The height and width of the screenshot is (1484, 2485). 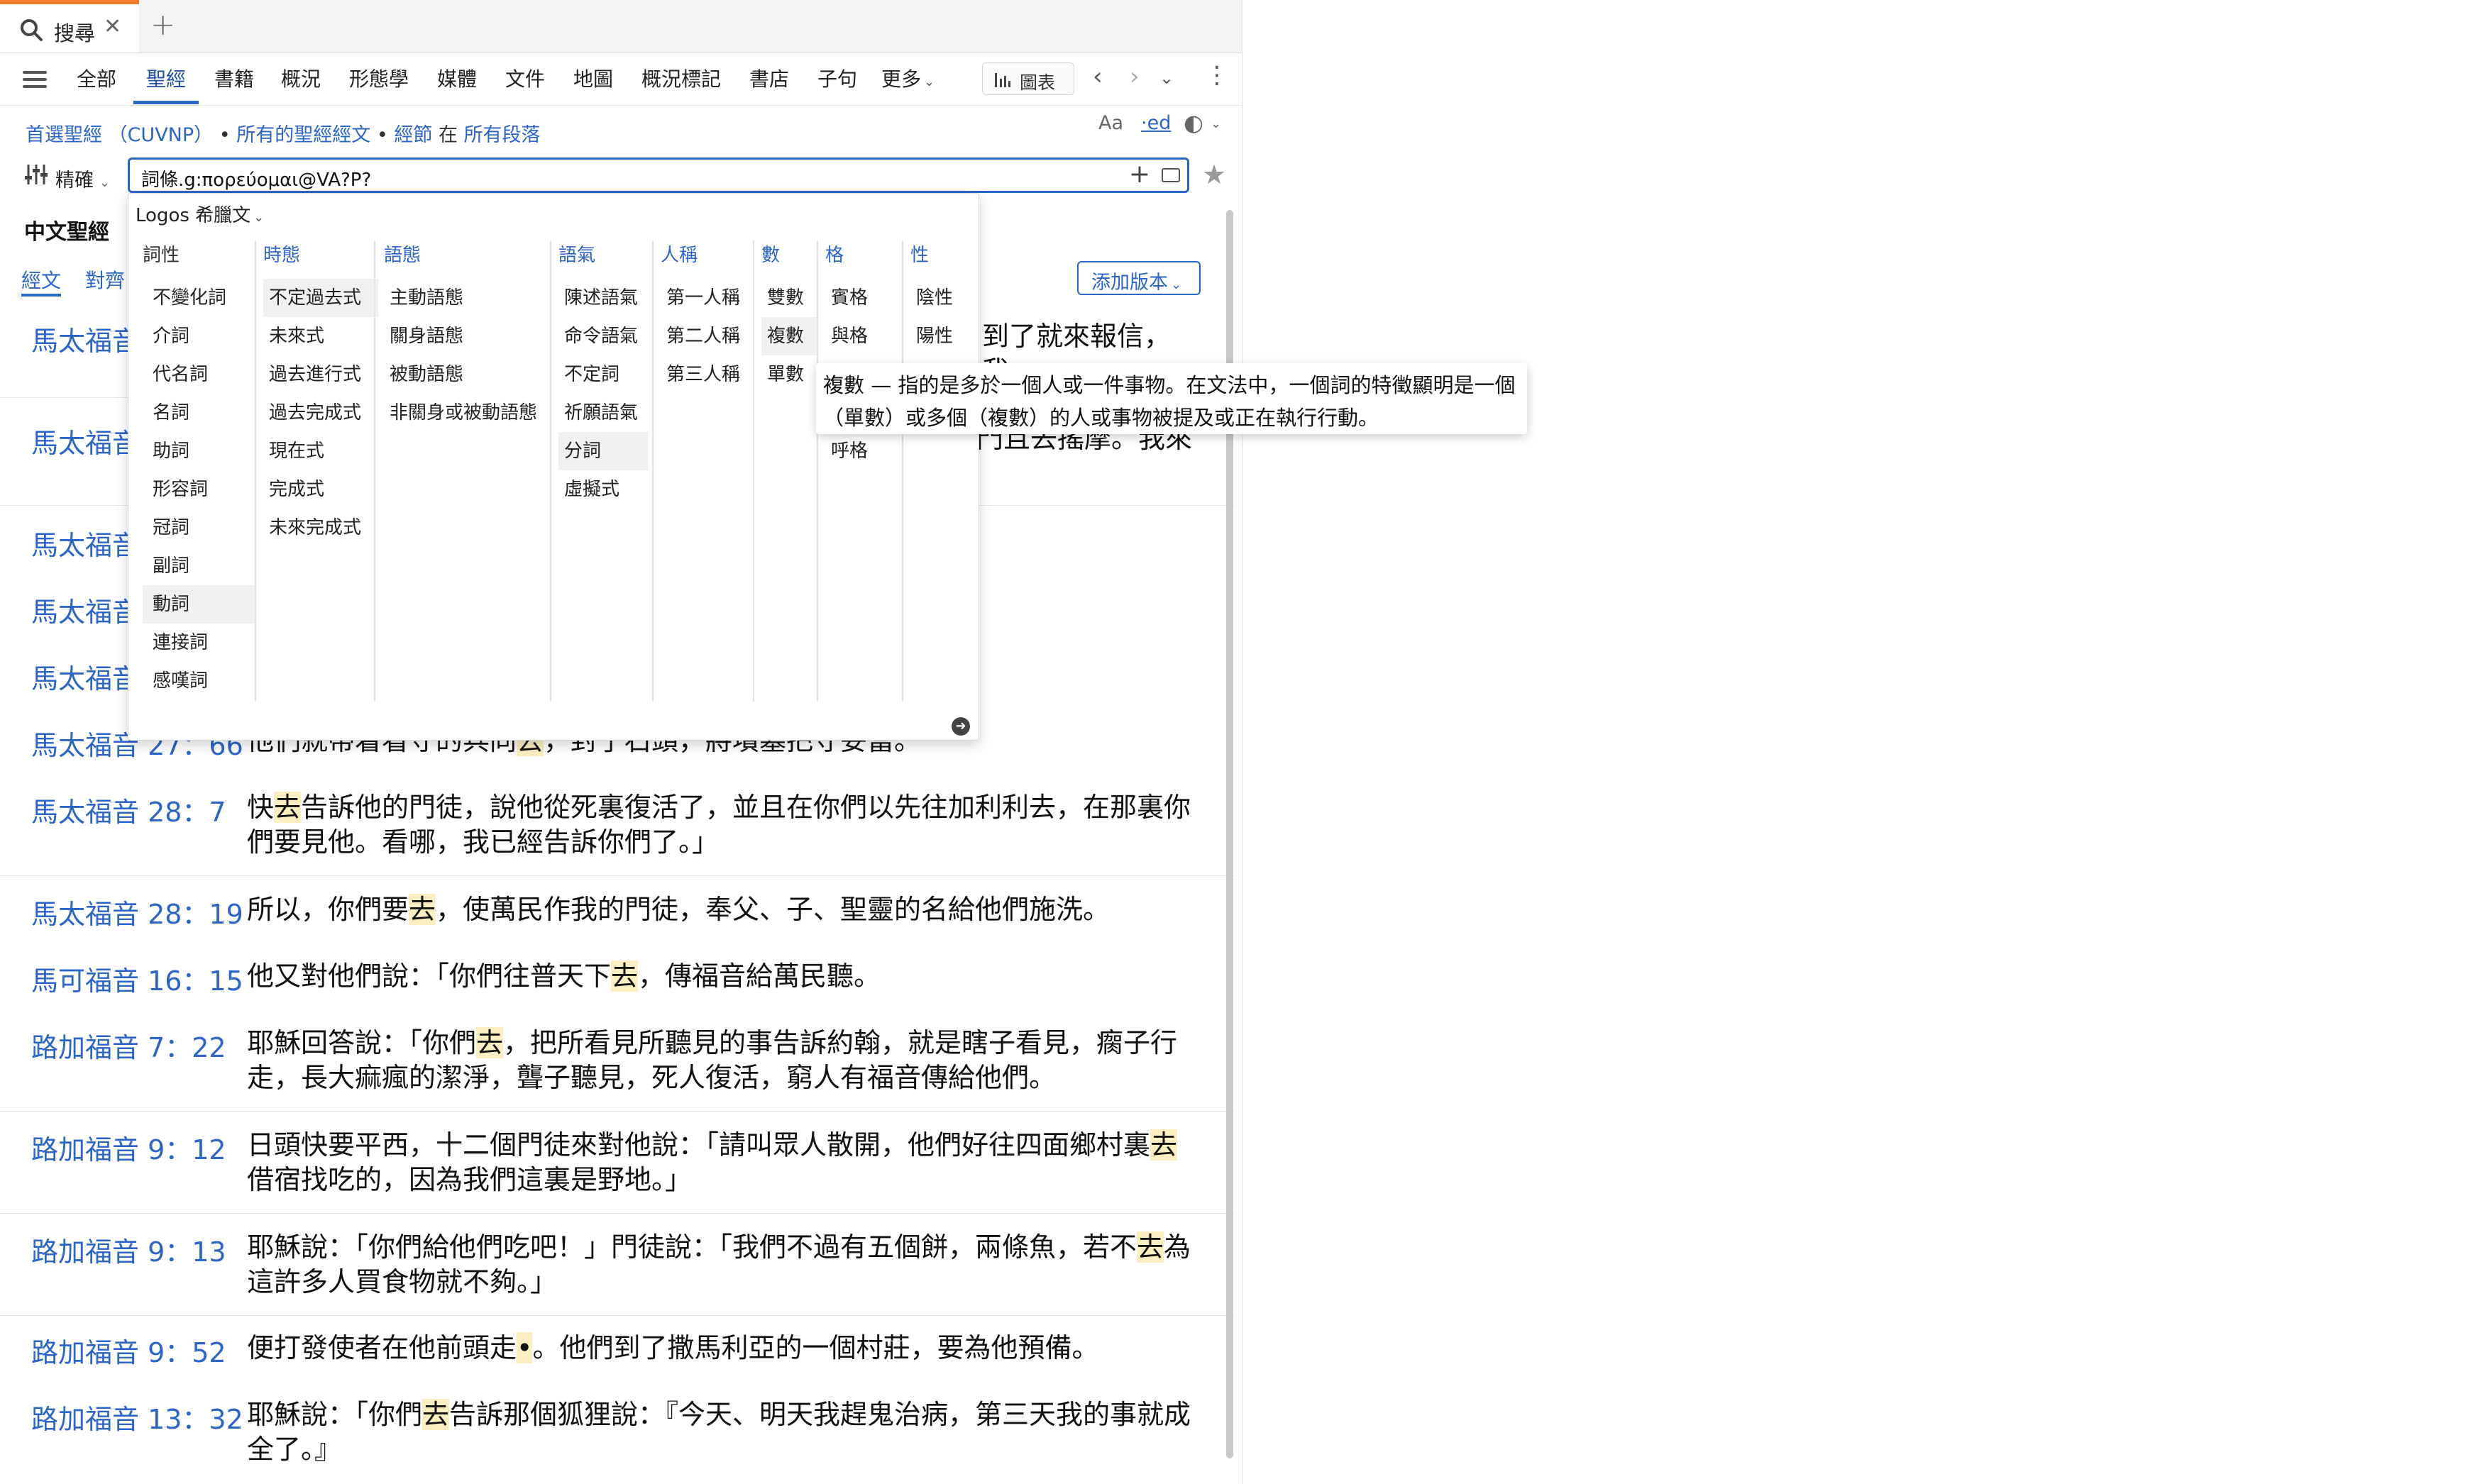 I want to click on column-heading: 時態, so click(x=282, y=255).